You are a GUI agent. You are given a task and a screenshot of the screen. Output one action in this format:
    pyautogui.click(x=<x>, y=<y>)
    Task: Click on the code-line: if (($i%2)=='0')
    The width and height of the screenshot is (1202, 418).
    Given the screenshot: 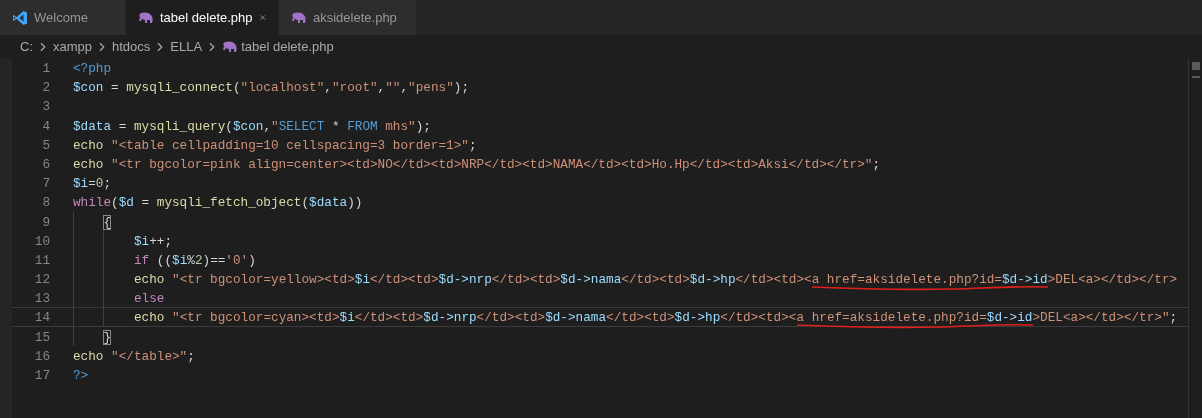 What is the action you would take?
    pyautogui.click(x=194, y=260)
    